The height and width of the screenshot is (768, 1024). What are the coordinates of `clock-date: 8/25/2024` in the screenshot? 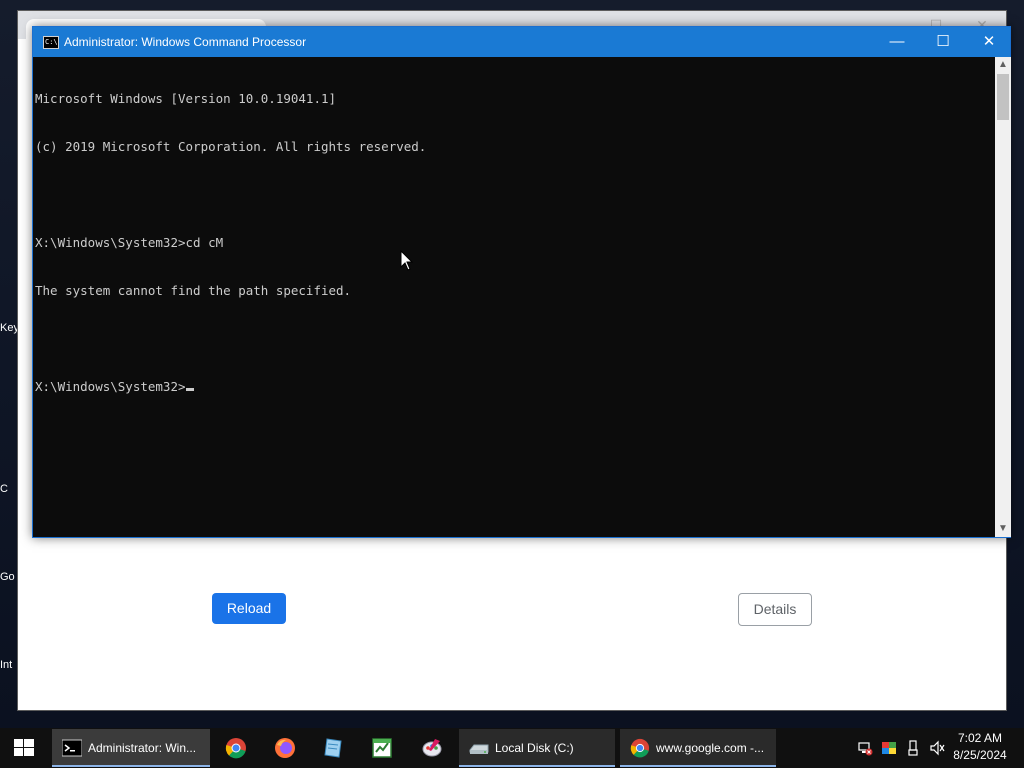 It's located at (980, 755).